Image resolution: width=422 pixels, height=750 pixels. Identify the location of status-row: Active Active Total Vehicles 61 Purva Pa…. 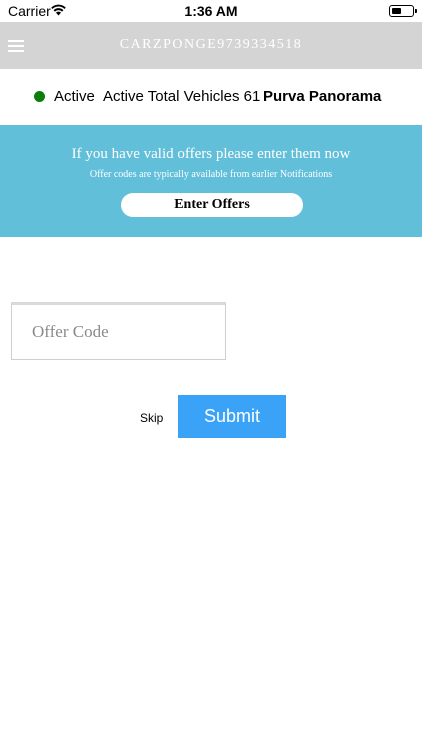
(211, 97).